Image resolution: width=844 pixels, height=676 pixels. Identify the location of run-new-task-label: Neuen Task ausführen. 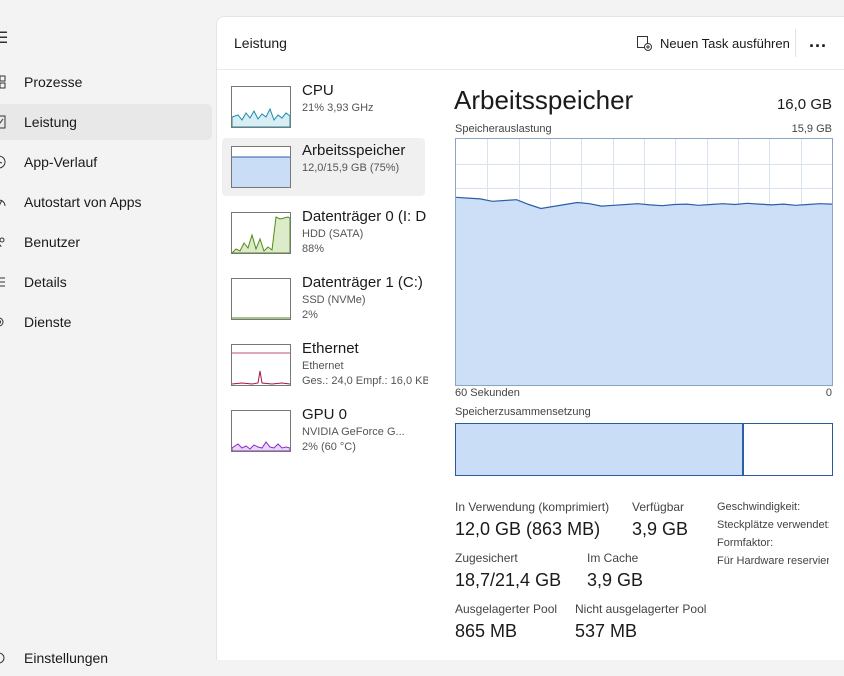
(725, 43).